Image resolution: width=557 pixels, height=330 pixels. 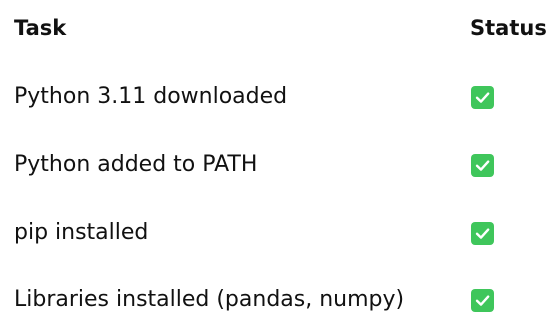 I want to click on task-label: Libraries installed (pandas, numpy), so click(x=209, y=299).